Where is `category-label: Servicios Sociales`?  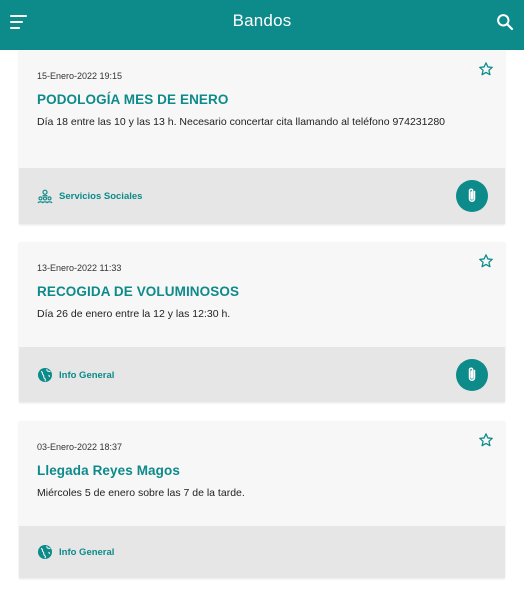 category-label: Servicios Sociales is located at coordinates (101, 196).